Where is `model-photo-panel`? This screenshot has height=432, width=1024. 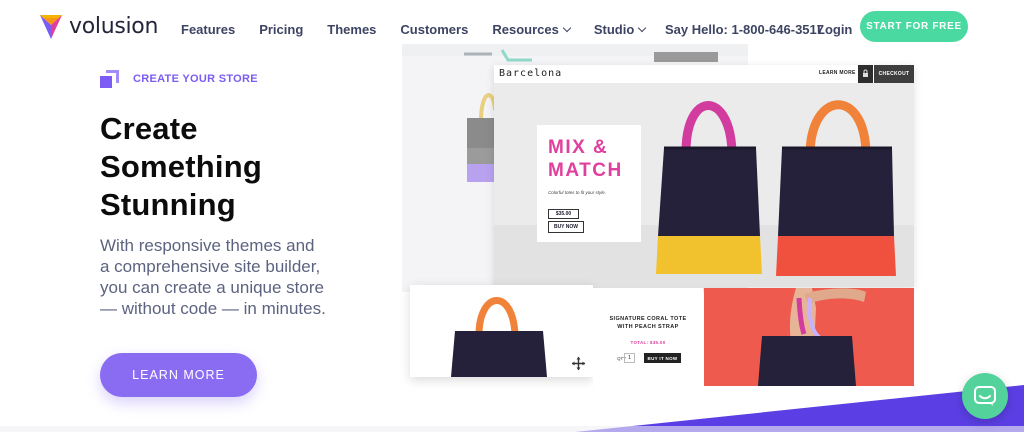 model-photo-panel is located at coordinates (809, 337).